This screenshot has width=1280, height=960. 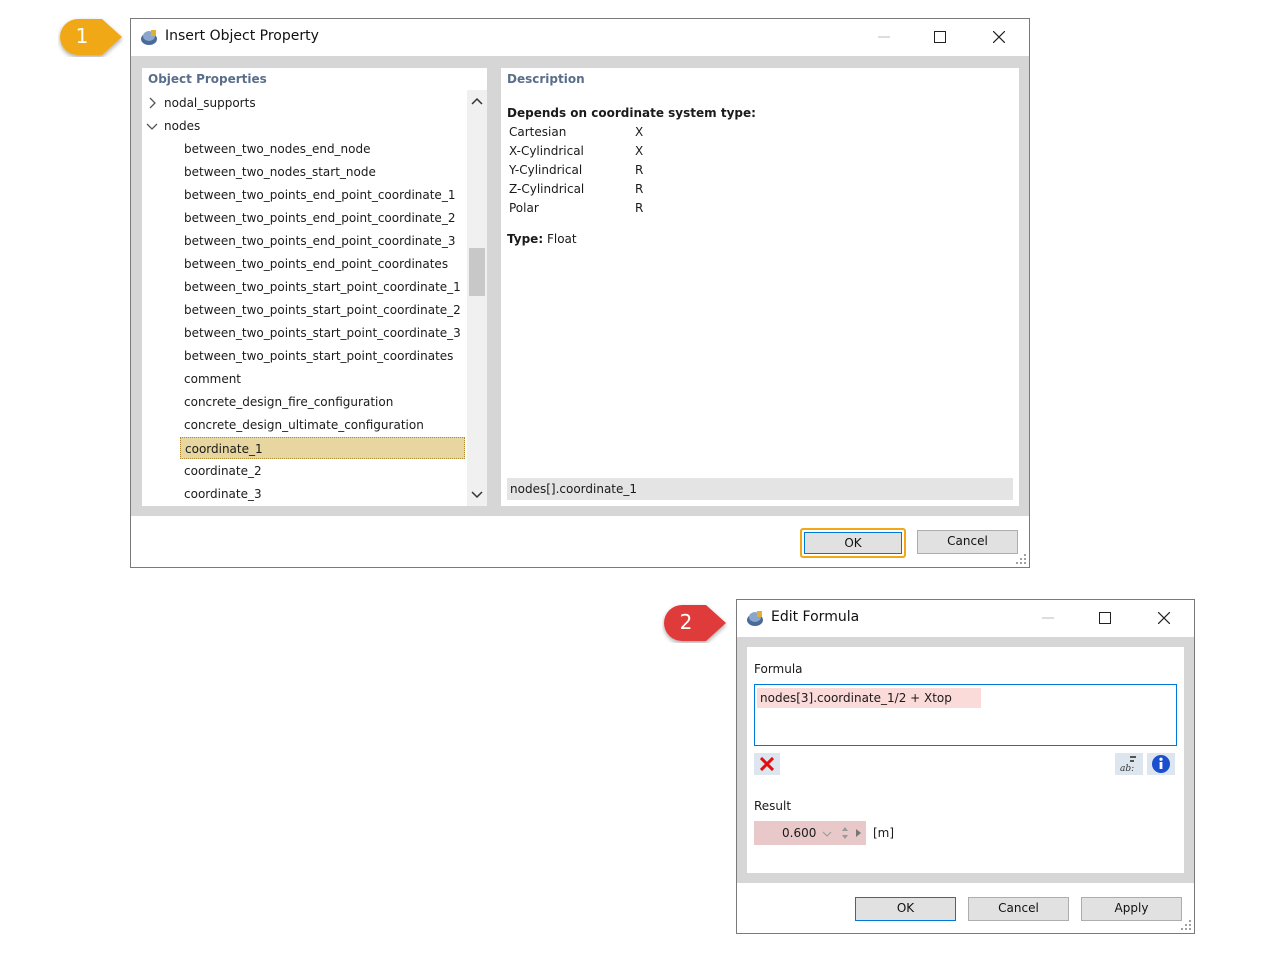 What do you see at coordinates (223, 471) in the screenshot?
I see `tree-item: coordinate_2` at bounding box center [223, 471].